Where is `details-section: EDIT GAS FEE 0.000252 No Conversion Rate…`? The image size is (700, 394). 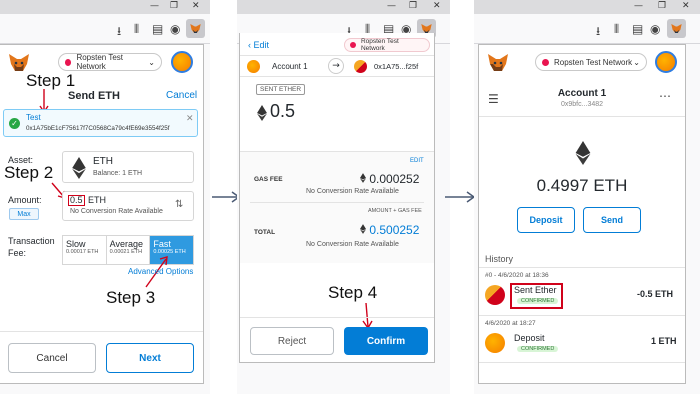 details-section: EDIT GAS FEE 0.000252 No Conversion Rate… is located at coordinates (337, 207).